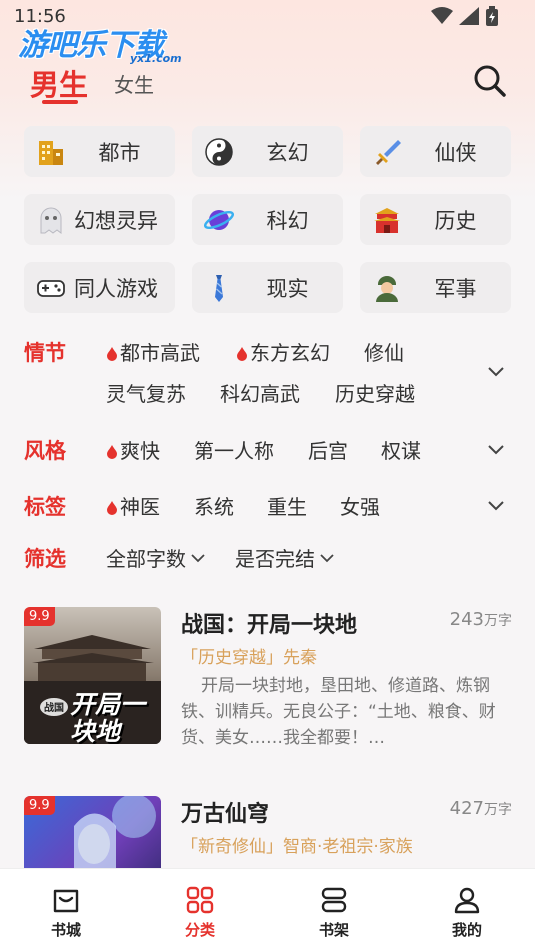 The height and width of the screenshot is (951, 535). I want to click on book-subtags: 智商·老祖宗·家族, so click(348, 847).